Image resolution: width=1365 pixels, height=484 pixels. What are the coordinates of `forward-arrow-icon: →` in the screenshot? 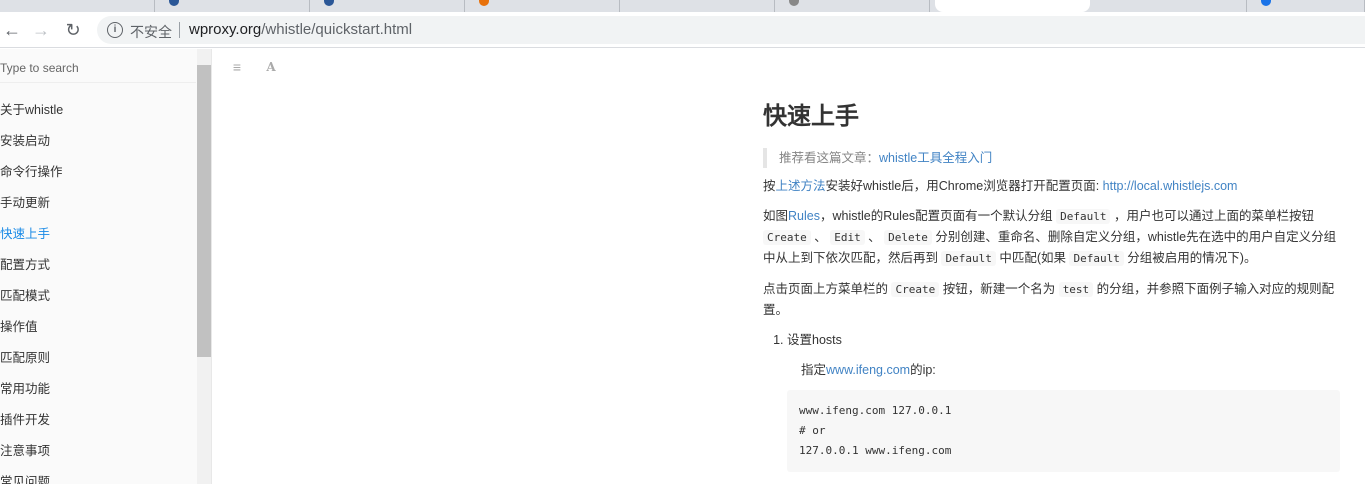 It's located at (41, 30).